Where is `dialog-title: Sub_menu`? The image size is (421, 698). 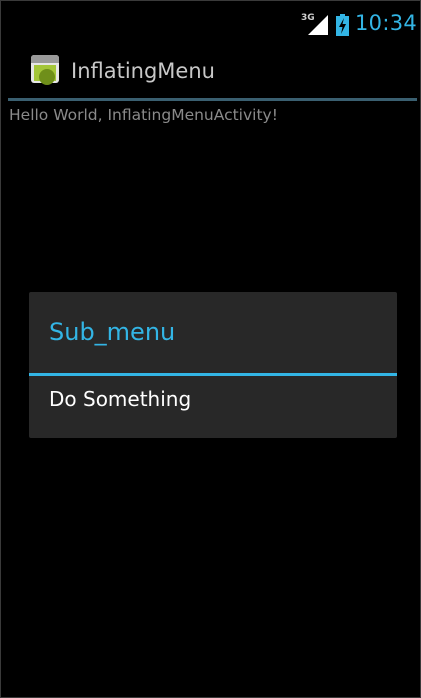
dialog-title: Sub_menu is located at coordinates (112, 332).